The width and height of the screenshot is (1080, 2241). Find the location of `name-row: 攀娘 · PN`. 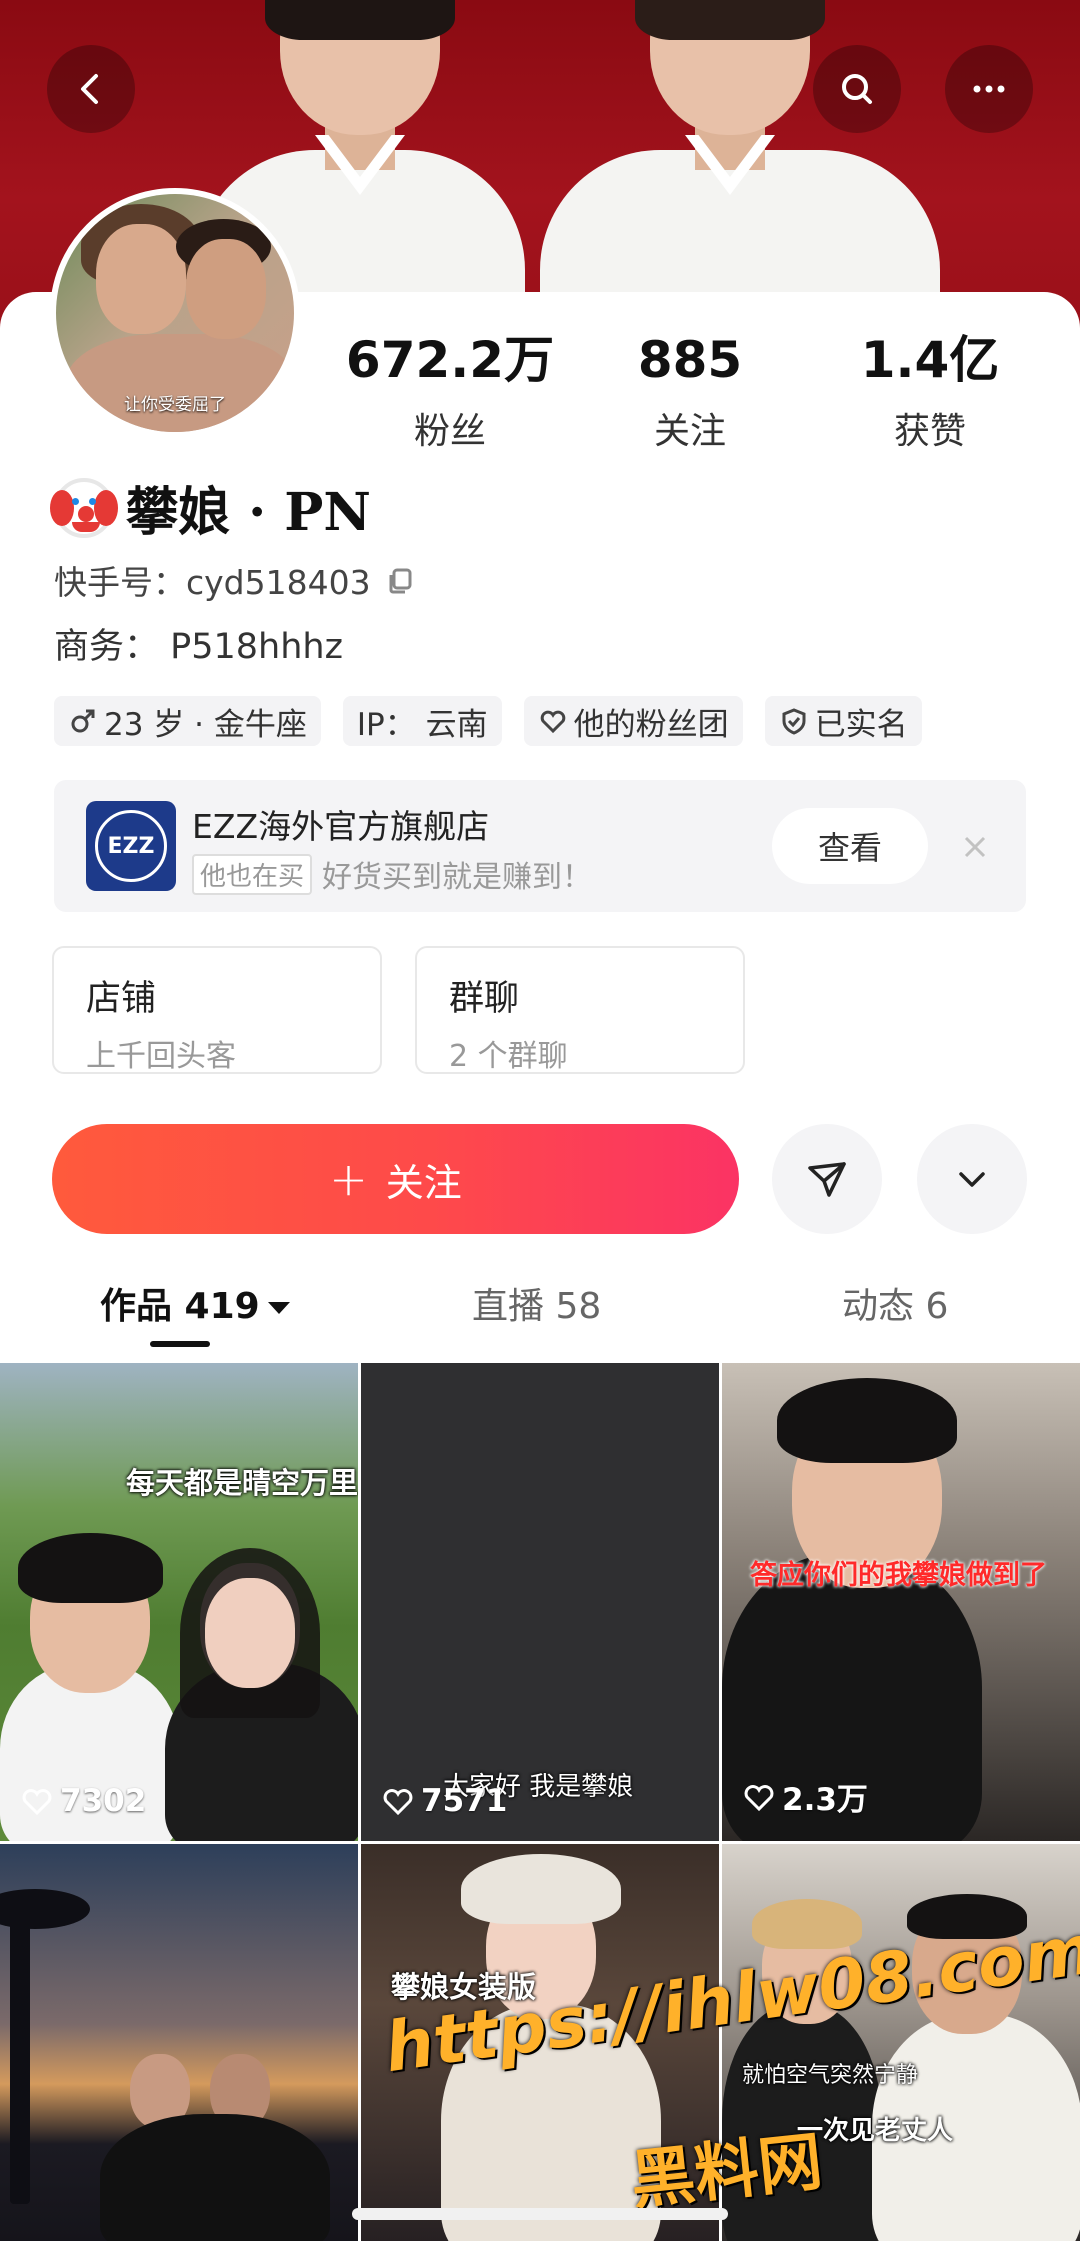

name-row: 攀娘 · PN is located at coordinates (210, 507).